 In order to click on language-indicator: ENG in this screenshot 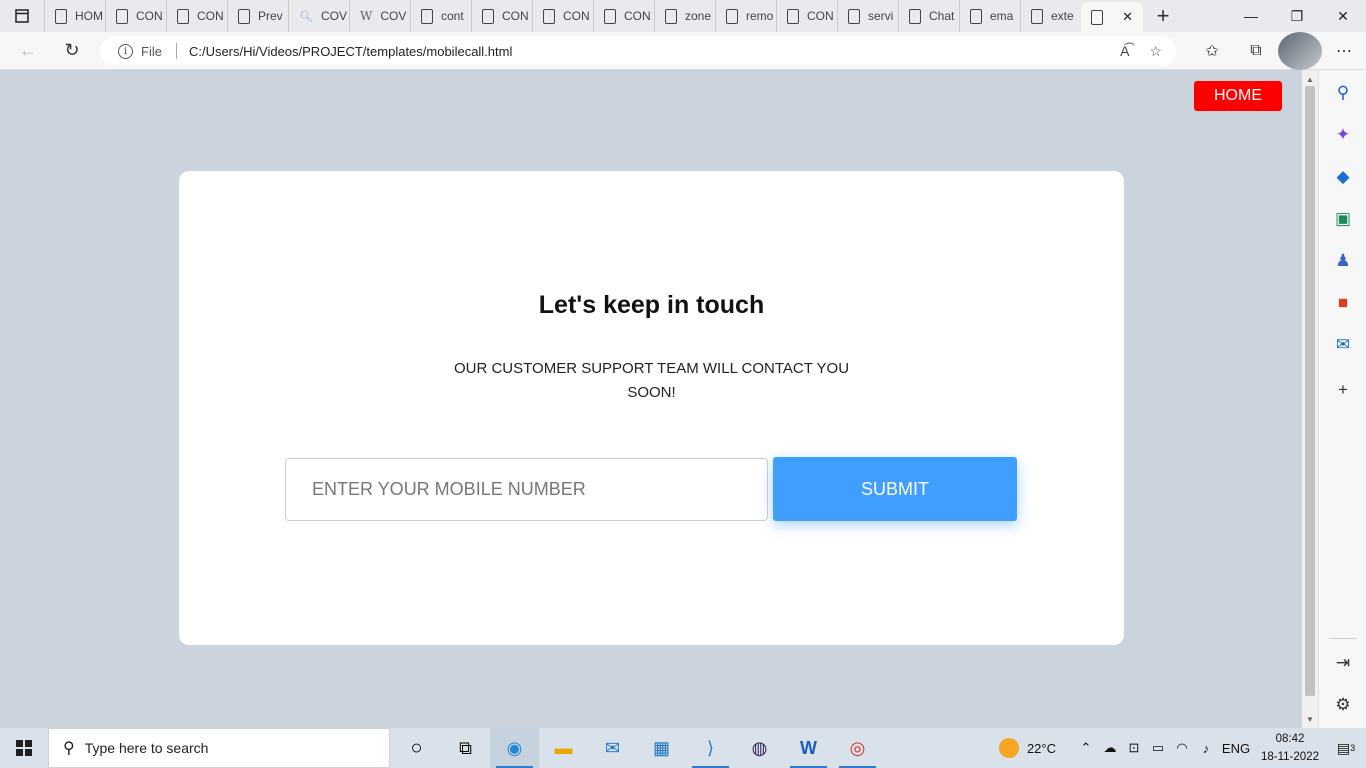, I will do `click(1236, 748)`.